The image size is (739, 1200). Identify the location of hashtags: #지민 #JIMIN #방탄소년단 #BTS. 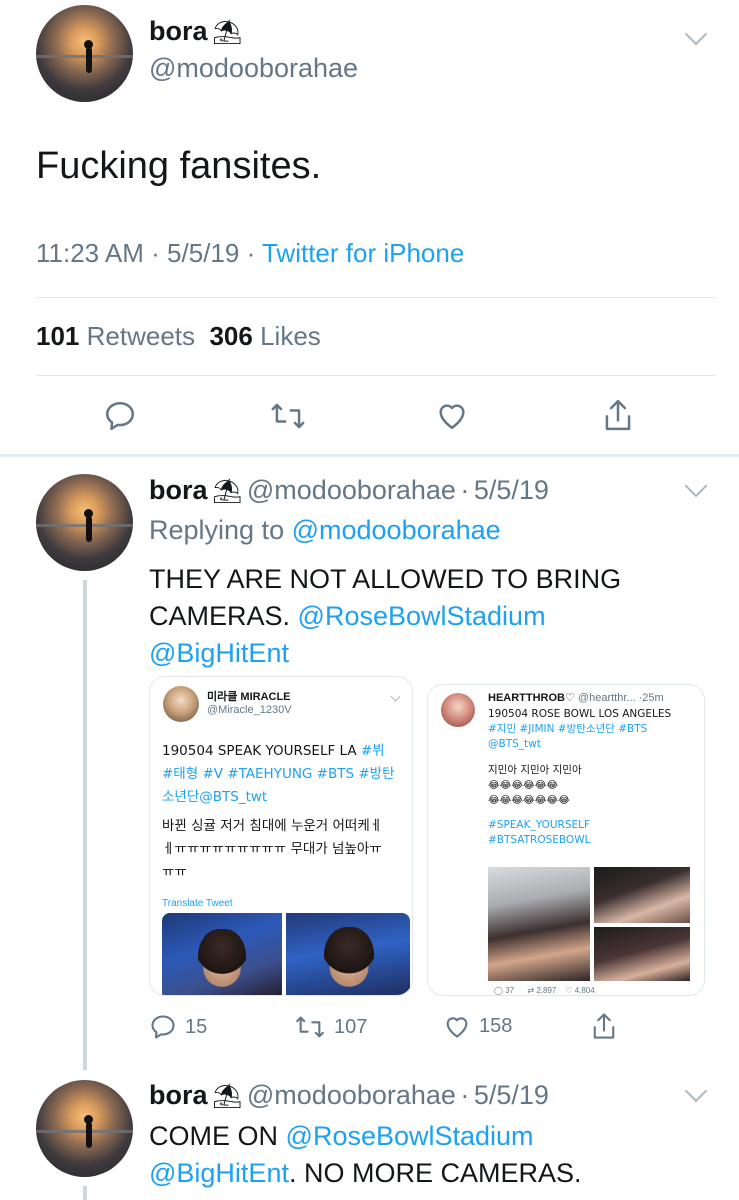
(568, 729).